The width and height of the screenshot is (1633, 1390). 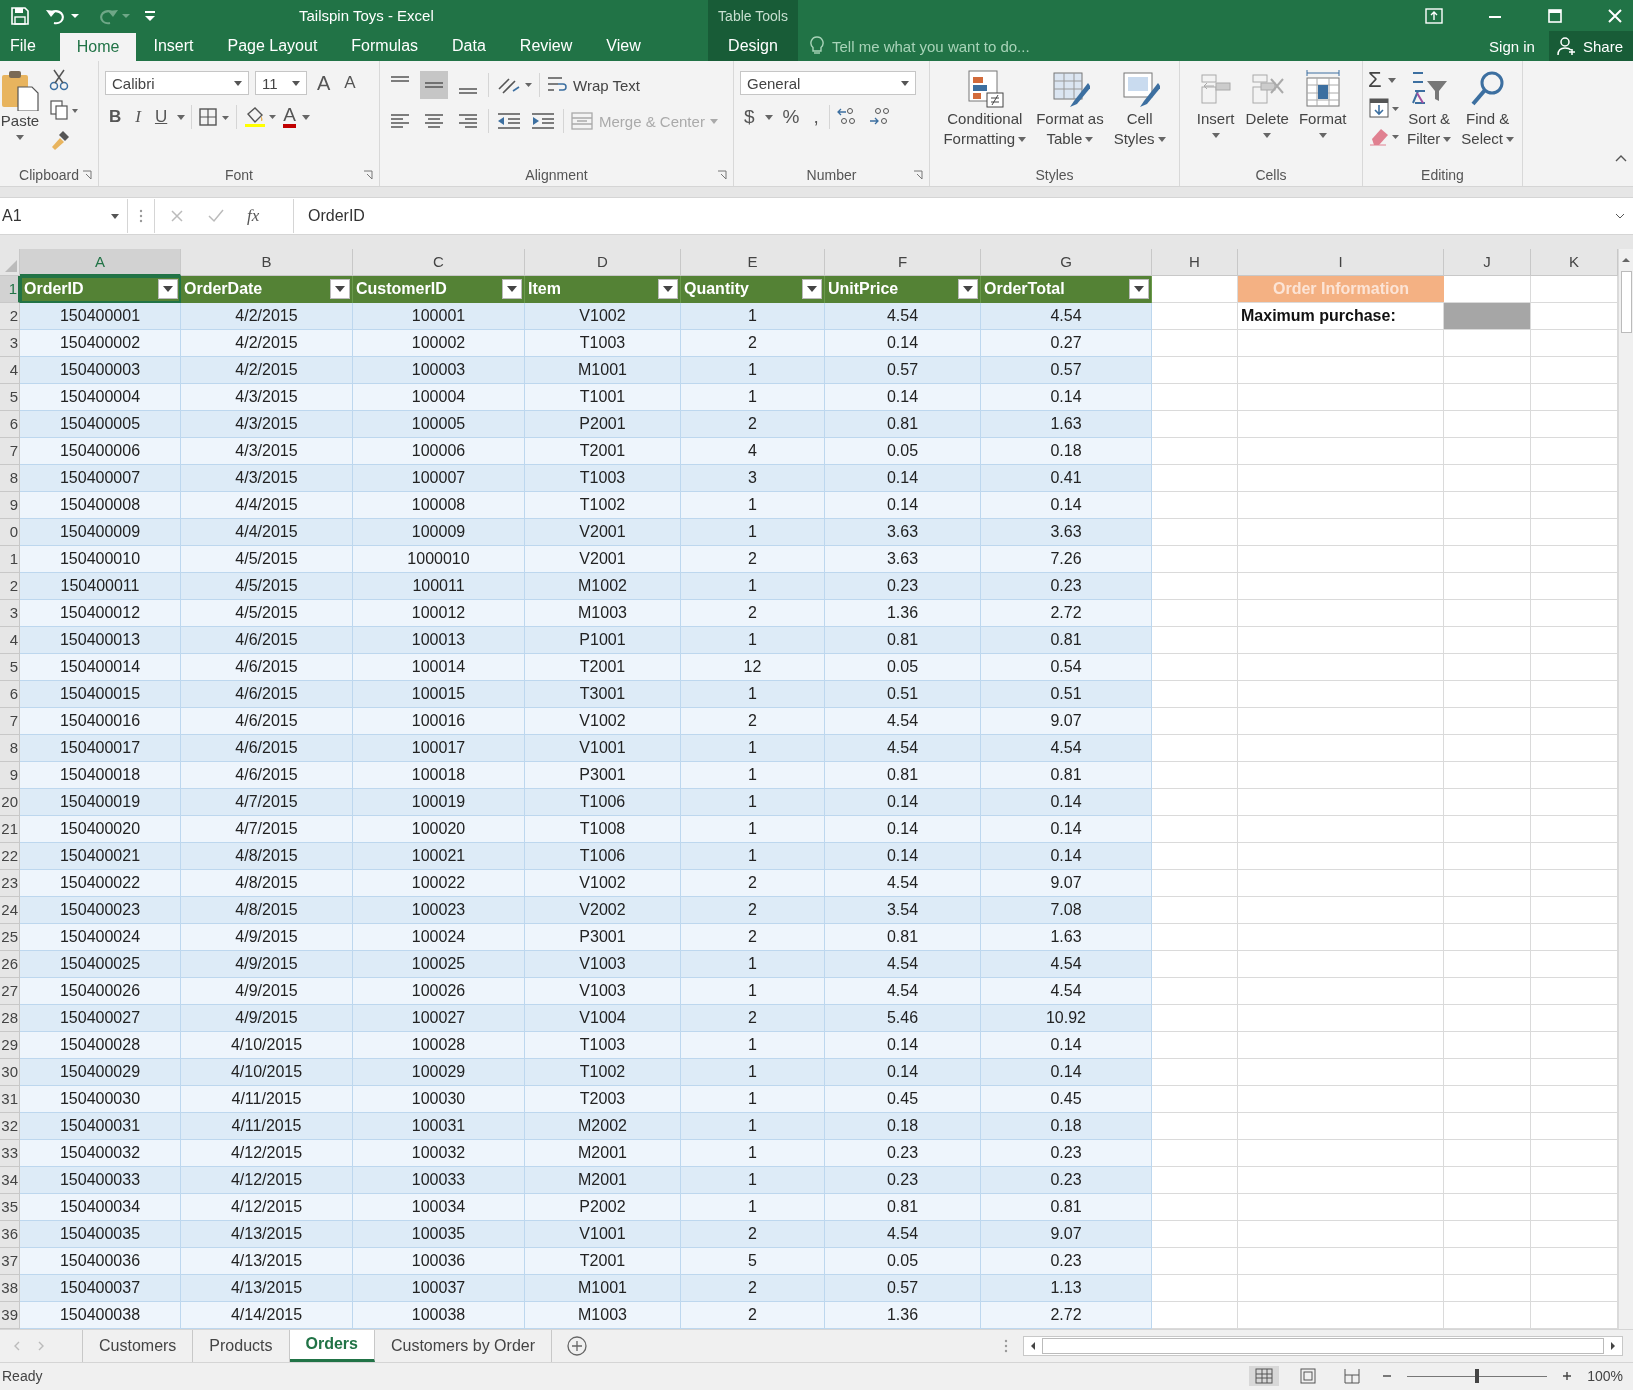 I want to click on collapse-ribbon-icon, so click(x=1621, y=158).